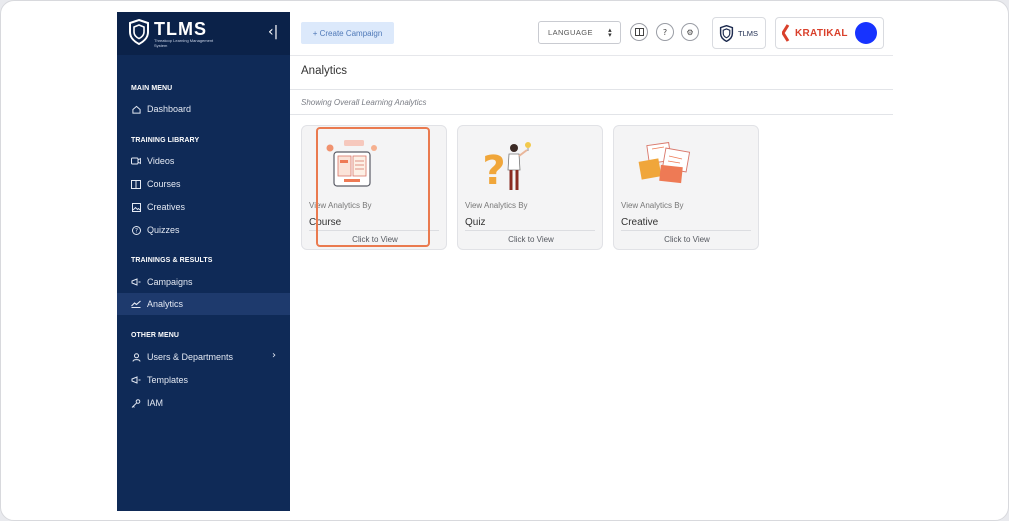 The width and height of the screenshot is (1009, 521). I want to click on language-select: LANGUAGE ▴ ▾, so click(579, 32).